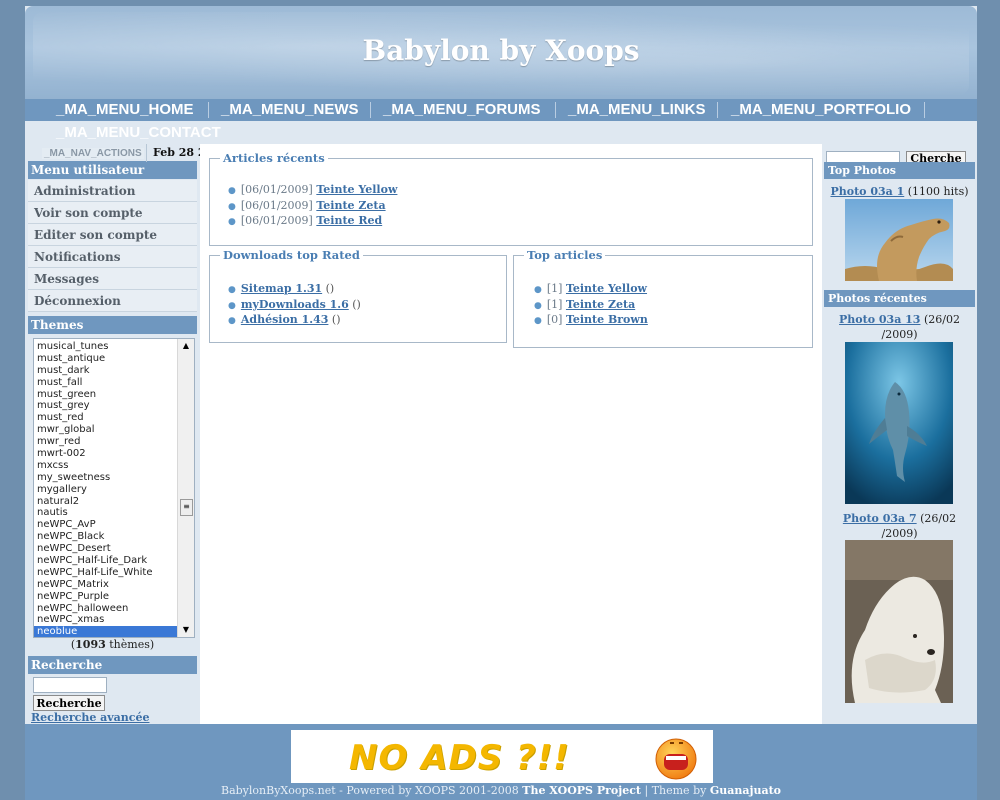  What do you see at coordinates (114, 585) in the screenshot?
I see `theme-option: neWPC_Matrix` at bounding box center [114, 585].